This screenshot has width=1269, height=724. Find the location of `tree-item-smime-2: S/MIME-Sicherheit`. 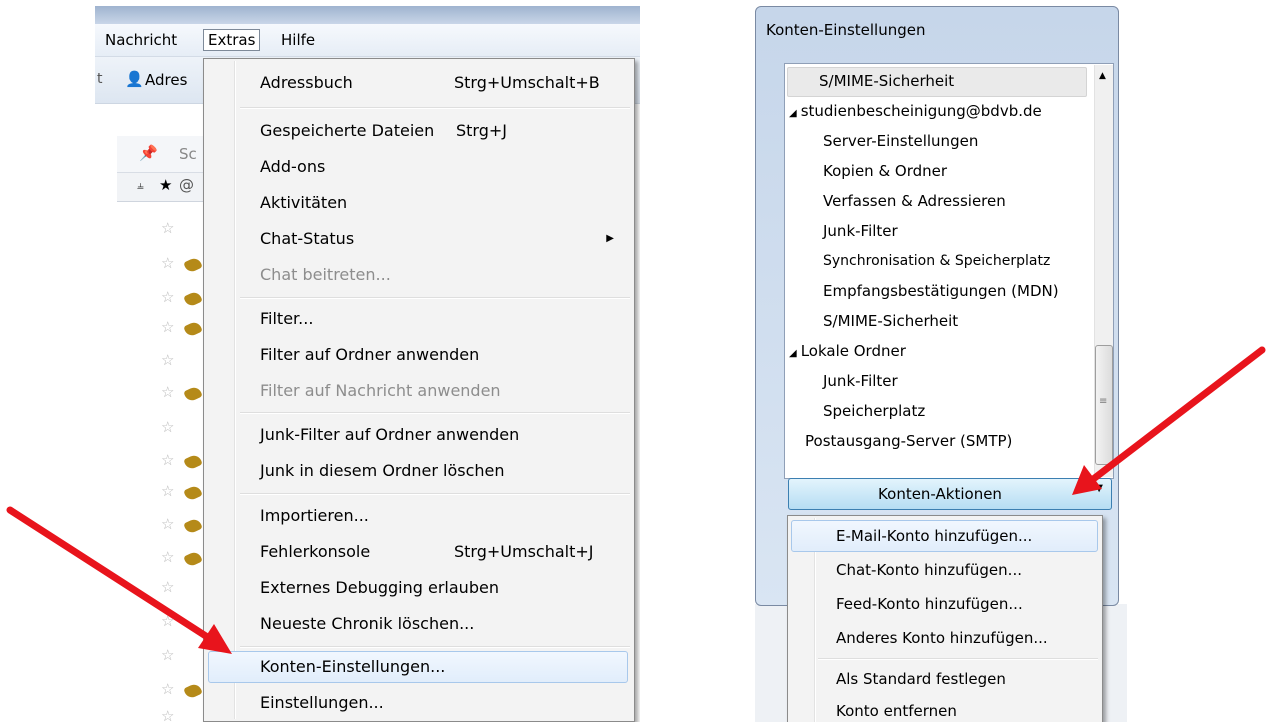

tree-item-smime-2: S/MIME-Sicherheit is located at coordinates (890, 321).